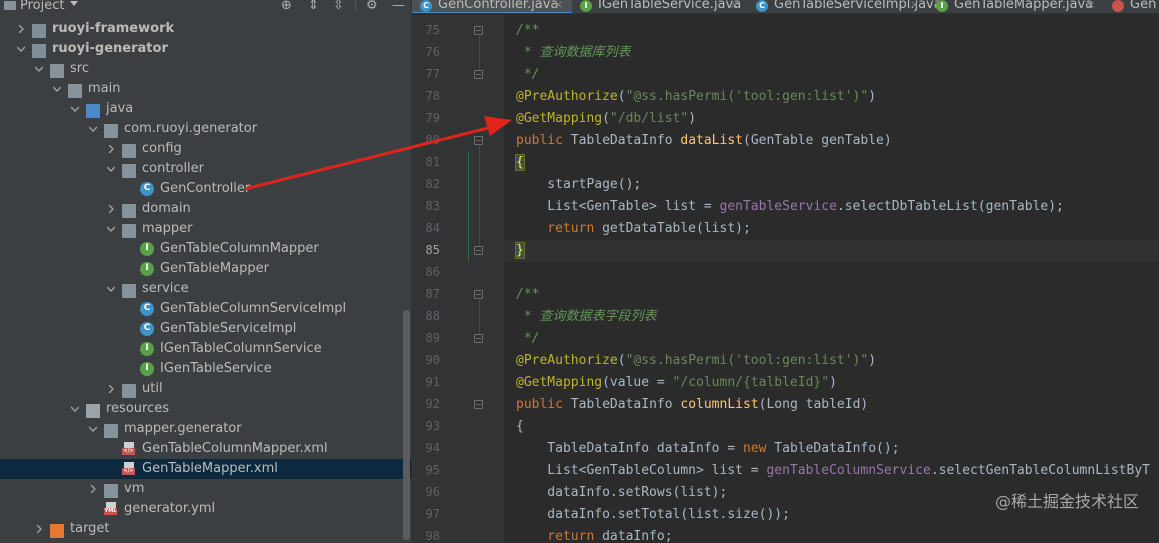 The height and width of the screenshot is (543, 1159). What do you see at coordinates (355, 6) in the screenshot?
I see `header-divider` at bounding box center [355, 6].